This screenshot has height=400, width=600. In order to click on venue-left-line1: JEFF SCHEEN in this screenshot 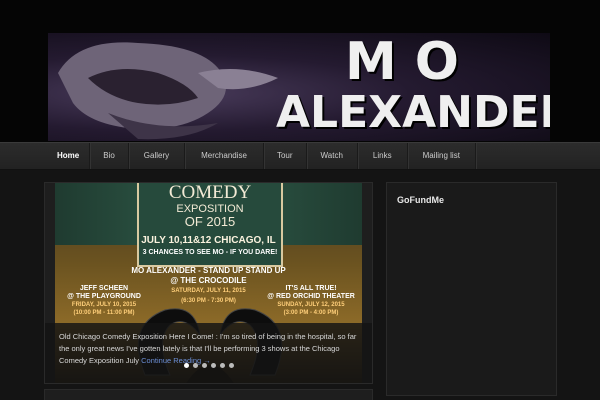, I will do `click(104, 288)`.